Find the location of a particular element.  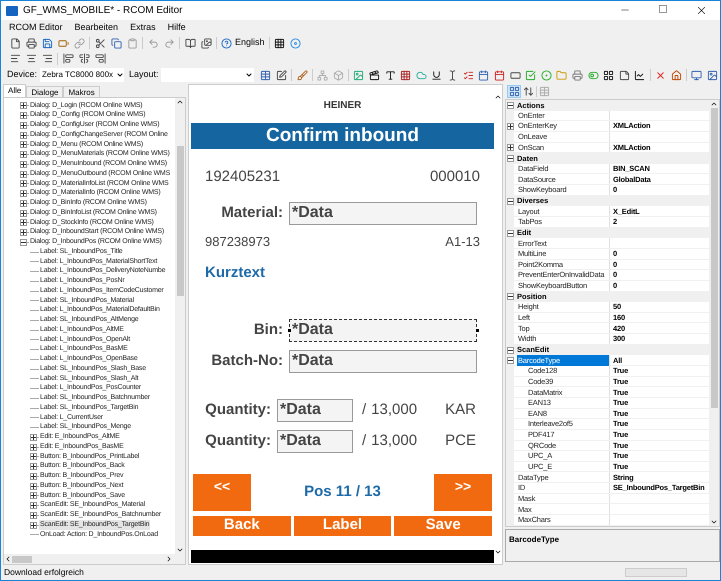

list-icon is located at coordinates (468, 75).